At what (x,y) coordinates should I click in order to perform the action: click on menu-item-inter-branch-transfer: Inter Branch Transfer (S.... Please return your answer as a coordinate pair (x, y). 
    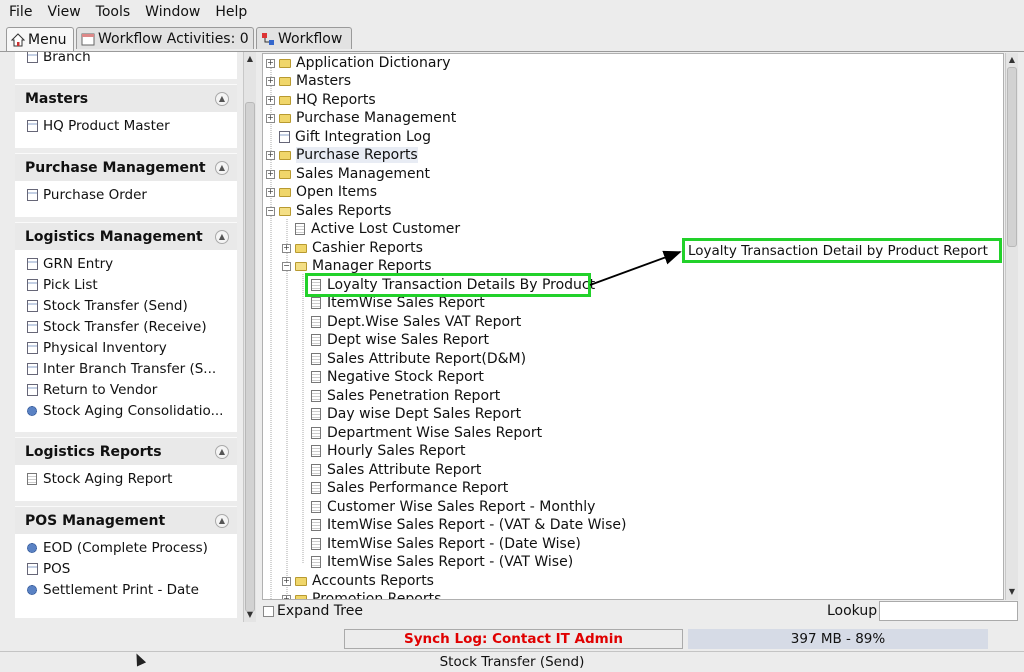
    Looking at the image, I should click on (130, 369).